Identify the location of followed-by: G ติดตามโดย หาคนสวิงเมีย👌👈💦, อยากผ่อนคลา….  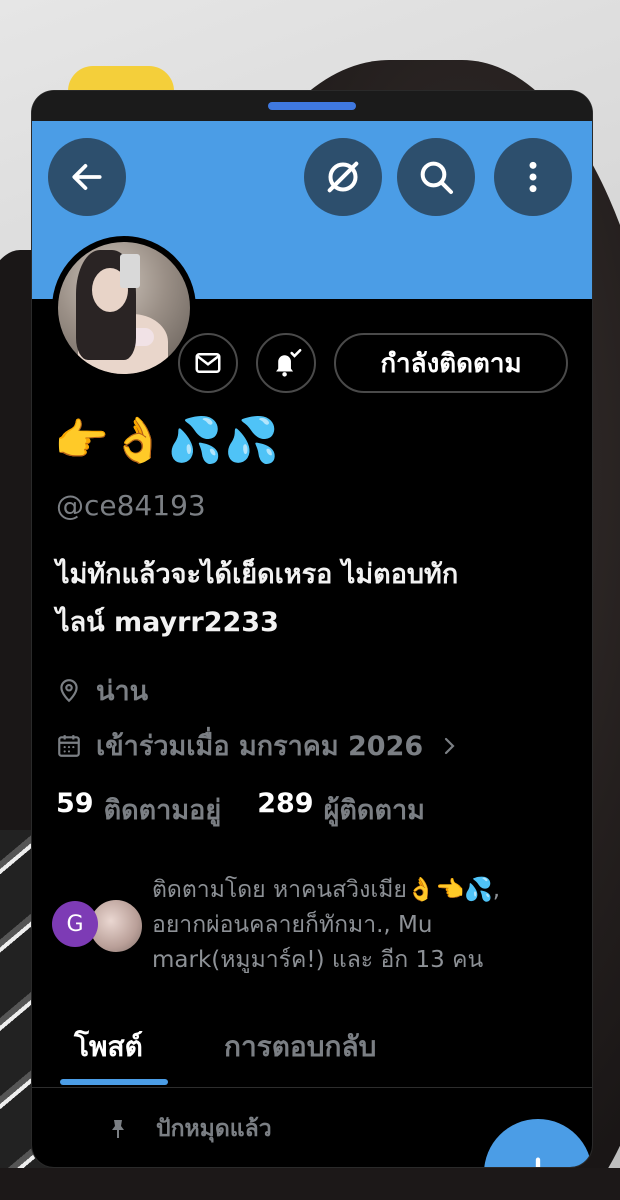
(305, 928).